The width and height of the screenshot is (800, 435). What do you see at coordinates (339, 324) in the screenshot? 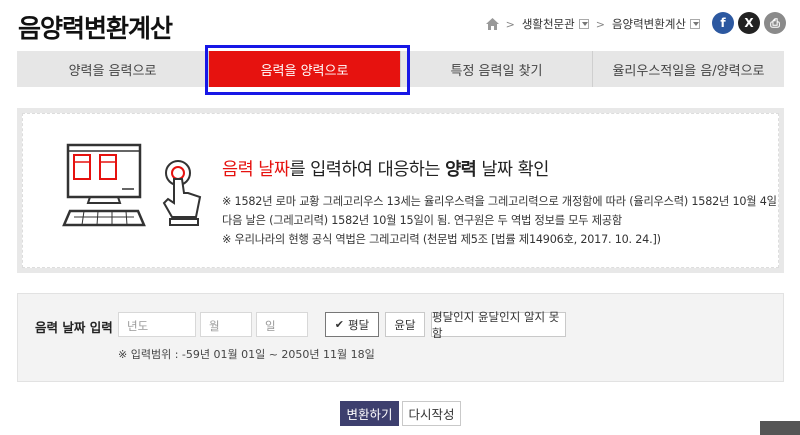
I see `check-icon: ✔` at bounding box center [339, 324].